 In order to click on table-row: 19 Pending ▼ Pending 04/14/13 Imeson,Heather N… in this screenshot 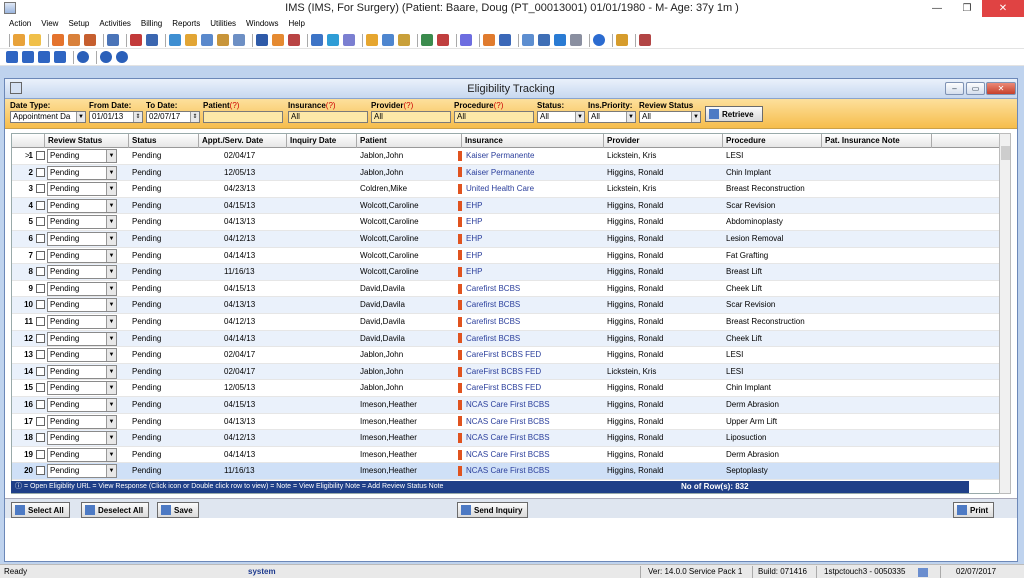, I will do `click(507, 455)`.